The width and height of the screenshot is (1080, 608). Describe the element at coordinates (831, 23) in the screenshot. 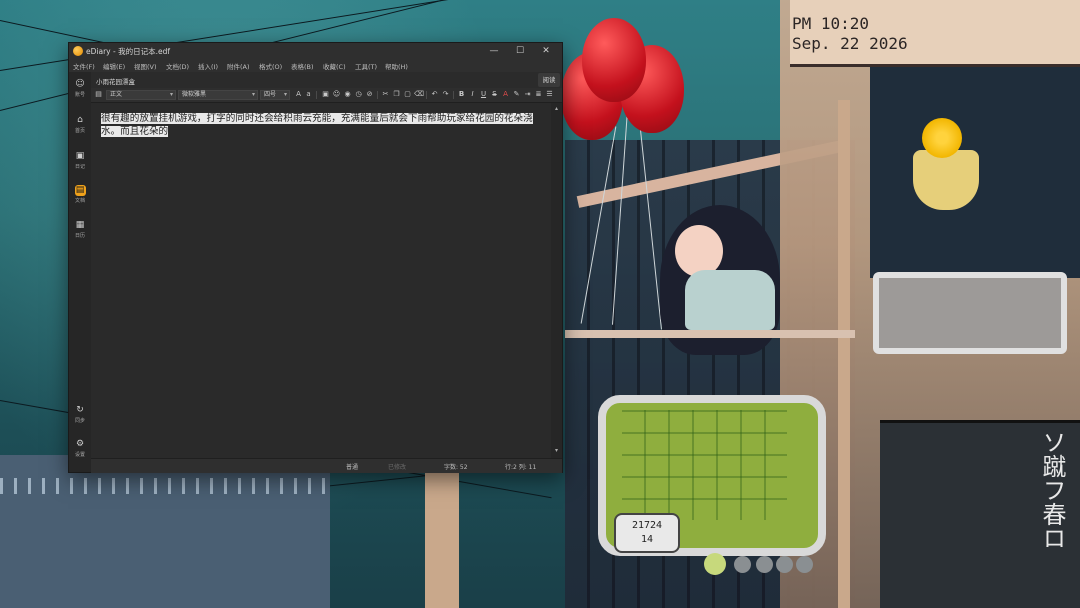

I see `clock-time: PM 10:20` at that location.